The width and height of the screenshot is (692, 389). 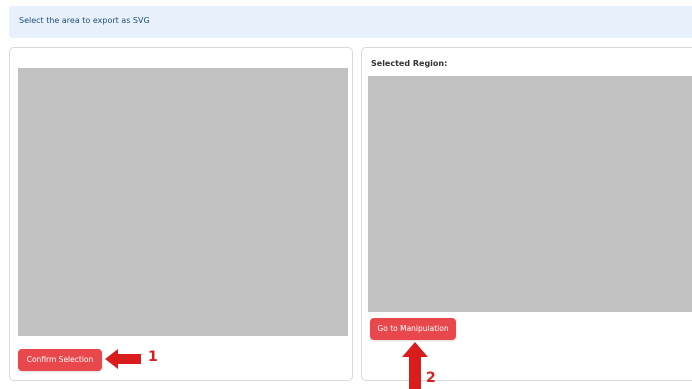 What do you see at coordinates (350, 22) in the screenshot?
I see `info-banner: Select the area to export as SVG` at bounding box center [350, 22].